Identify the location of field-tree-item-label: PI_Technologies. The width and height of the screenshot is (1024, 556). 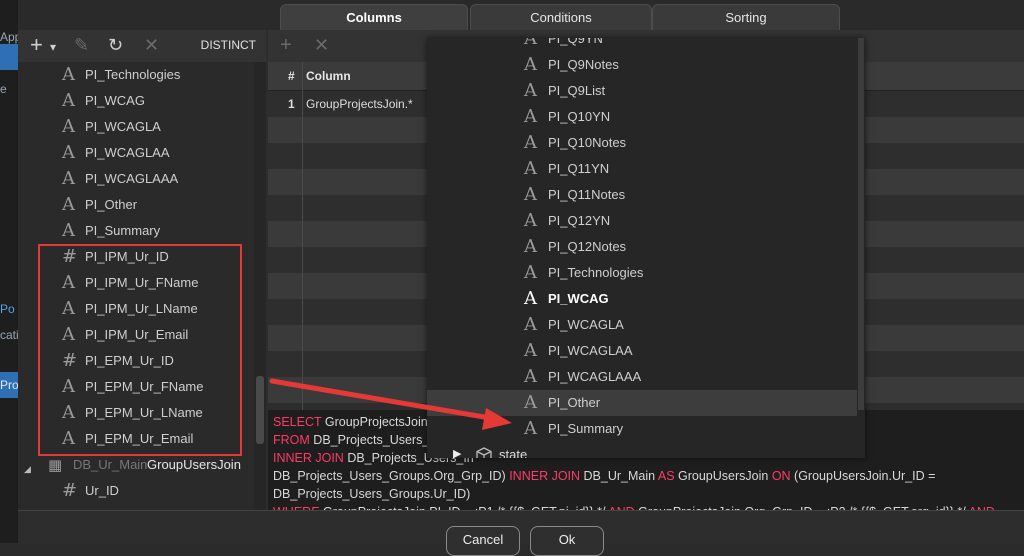
(133, 74).